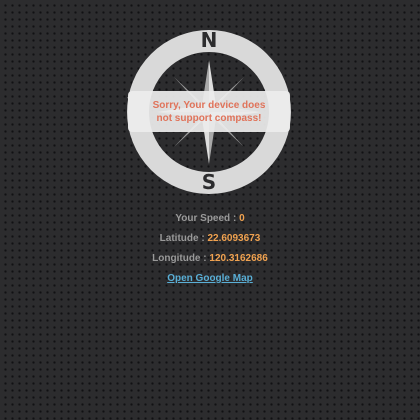 The height and width of the screenshot is (420, 420). I want to click on speed-label: Your Speed, so click(203, 218).